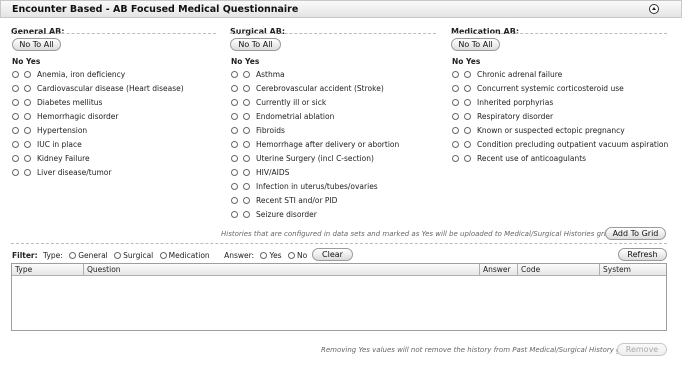  I want to click on question-label: Diabetes mellitus, so click(70, 102).